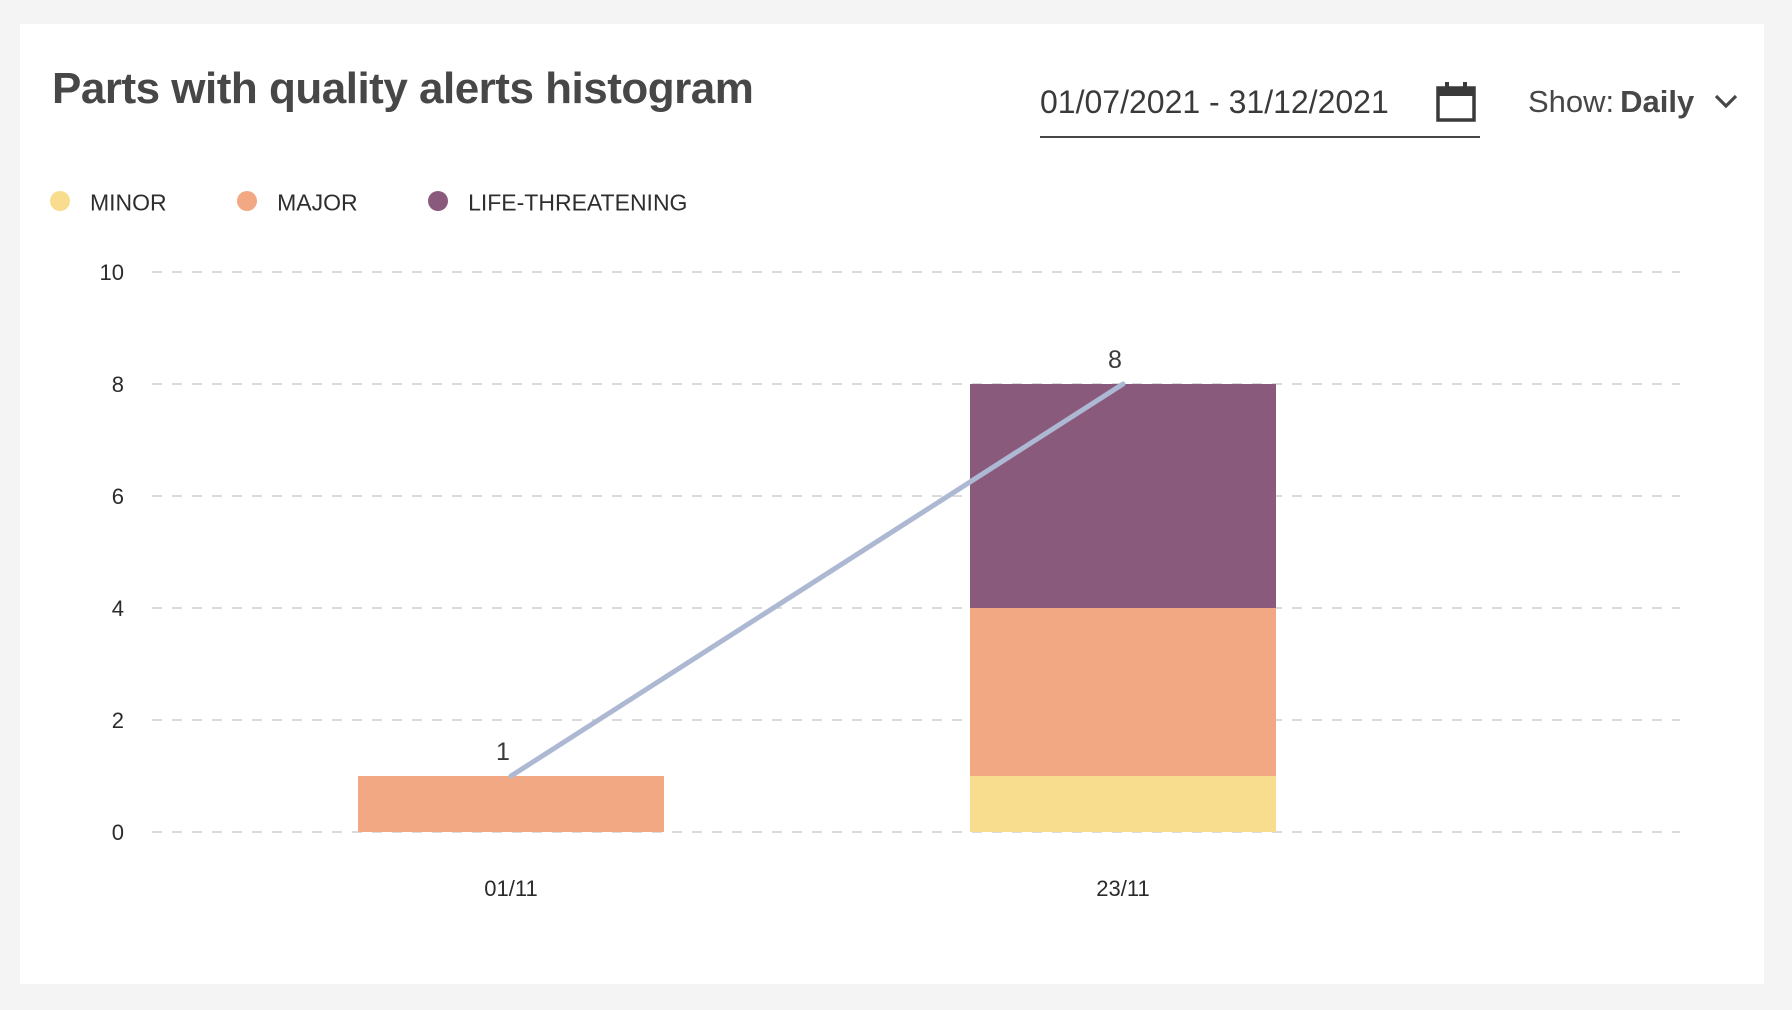 This screenshot has height=1010, width=1792. I want to click on x-tick-label: 23/11, so click(1122, 888).